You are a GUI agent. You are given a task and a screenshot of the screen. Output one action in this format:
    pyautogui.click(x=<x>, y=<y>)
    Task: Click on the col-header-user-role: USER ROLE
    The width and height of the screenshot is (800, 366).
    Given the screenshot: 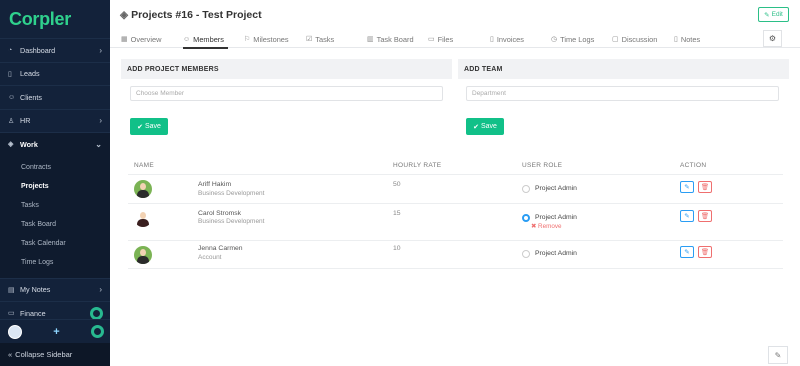 What is the action you would take?
    pyautogui.click(x=542, y=165)
    